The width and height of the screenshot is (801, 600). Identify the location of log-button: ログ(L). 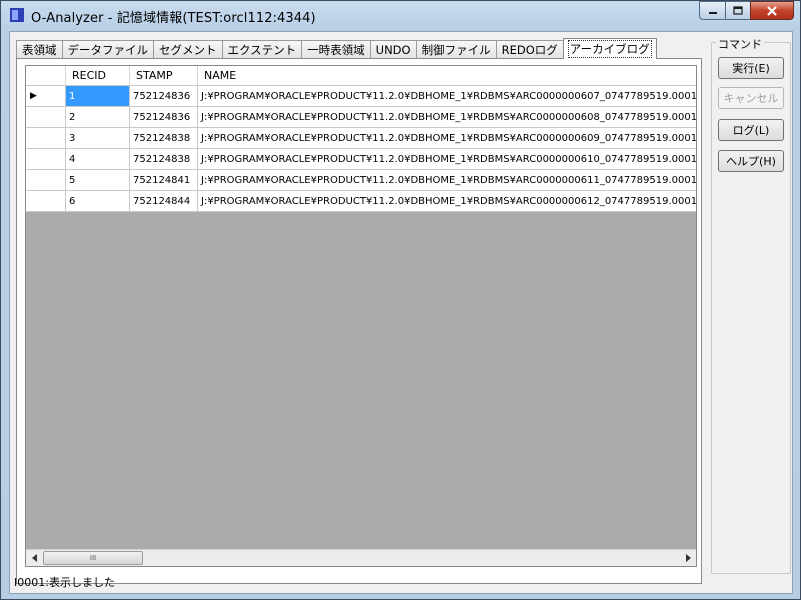
(751, 130).